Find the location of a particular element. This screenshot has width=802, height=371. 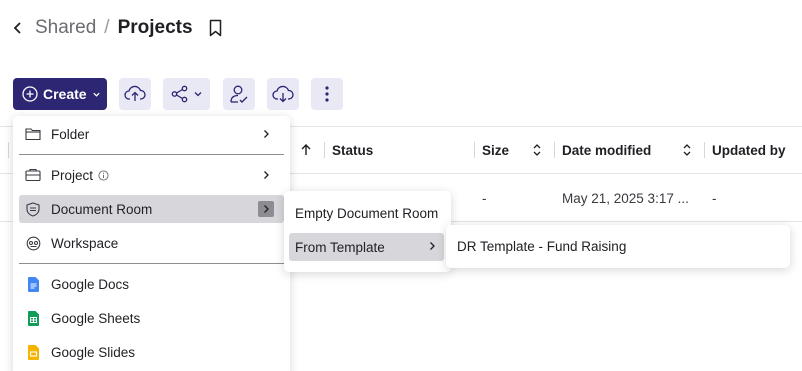

download-button is located at coordinates (283, 94).